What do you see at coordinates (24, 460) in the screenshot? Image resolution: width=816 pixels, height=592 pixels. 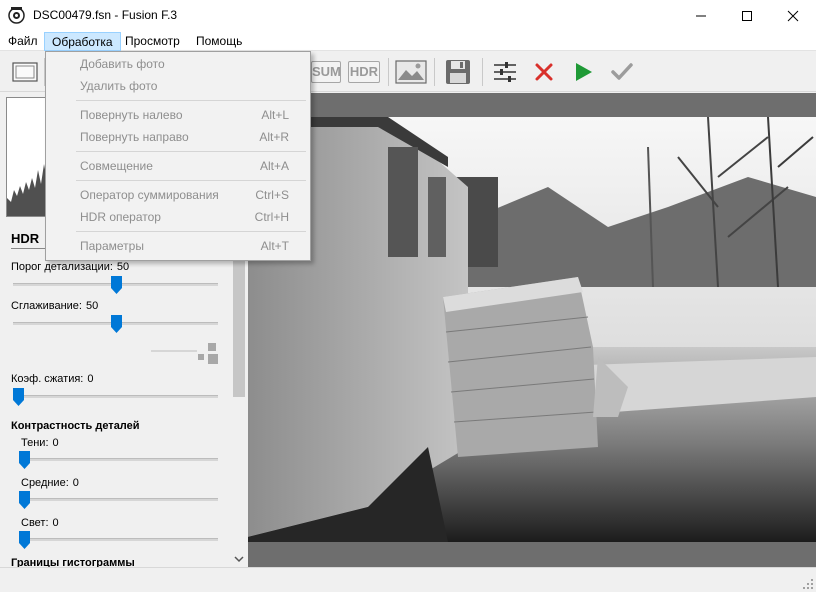 I see `shadows-slider` at bounding box center [24, 460].